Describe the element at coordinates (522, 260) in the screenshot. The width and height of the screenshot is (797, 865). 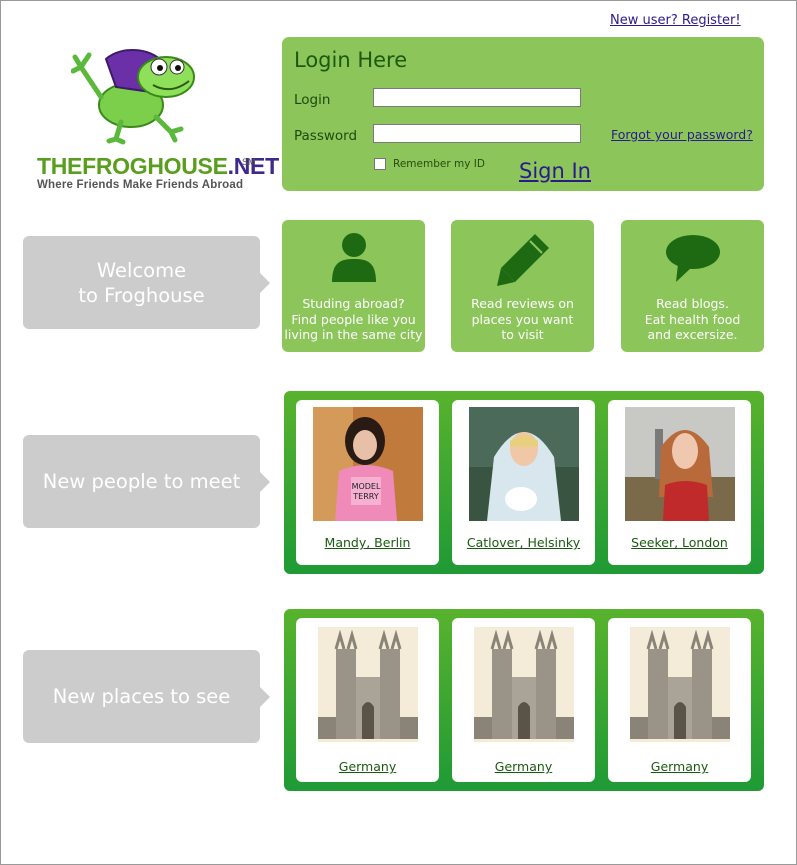
I see `pencil-icon` at that location.